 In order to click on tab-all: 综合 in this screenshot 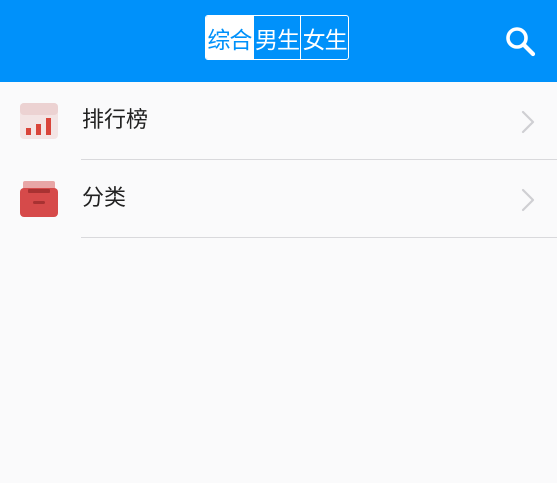, I will do `click(229, 37)`.